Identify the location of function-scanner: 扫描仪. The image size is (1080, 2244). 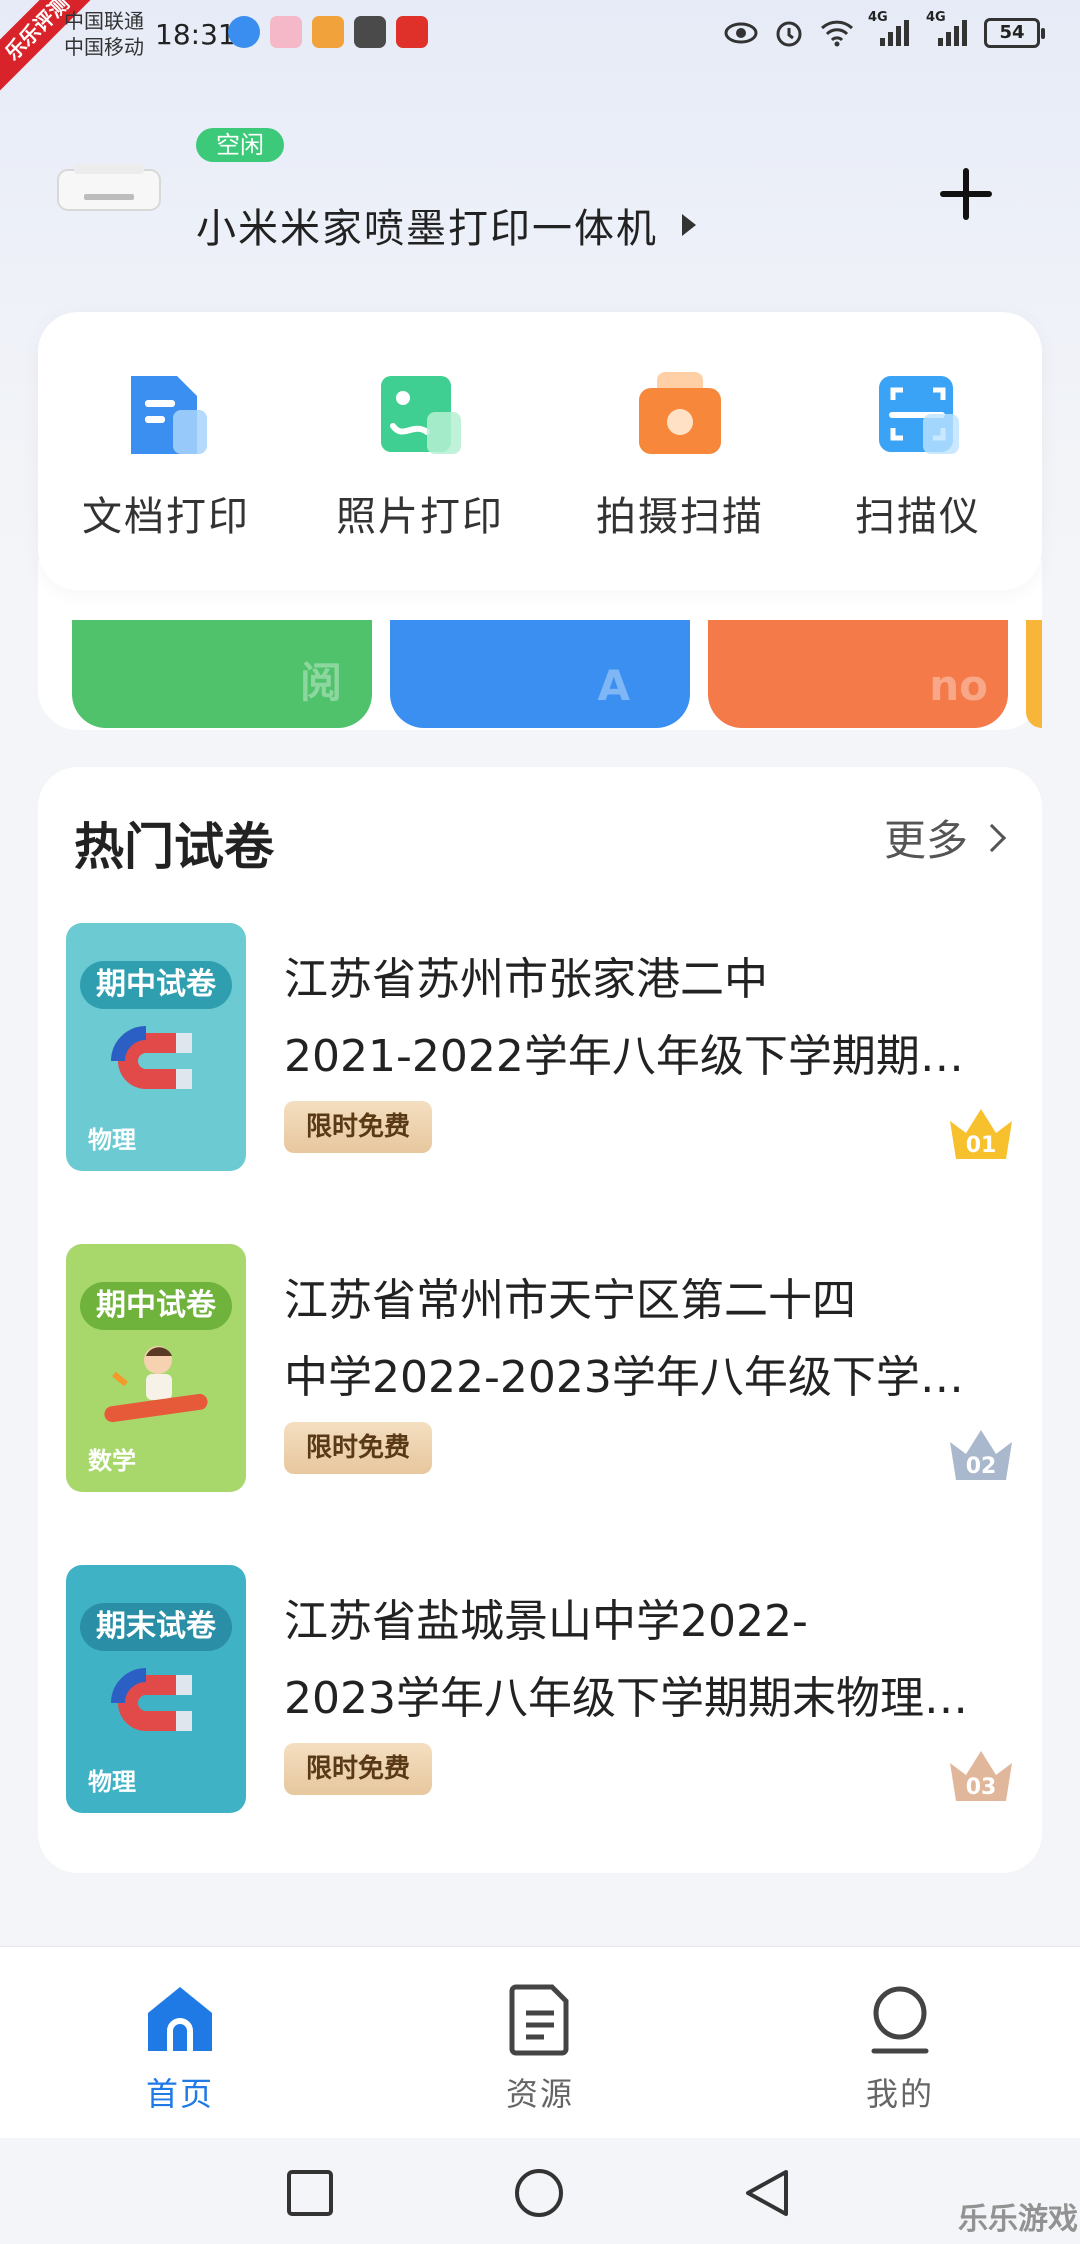
(918, 456).